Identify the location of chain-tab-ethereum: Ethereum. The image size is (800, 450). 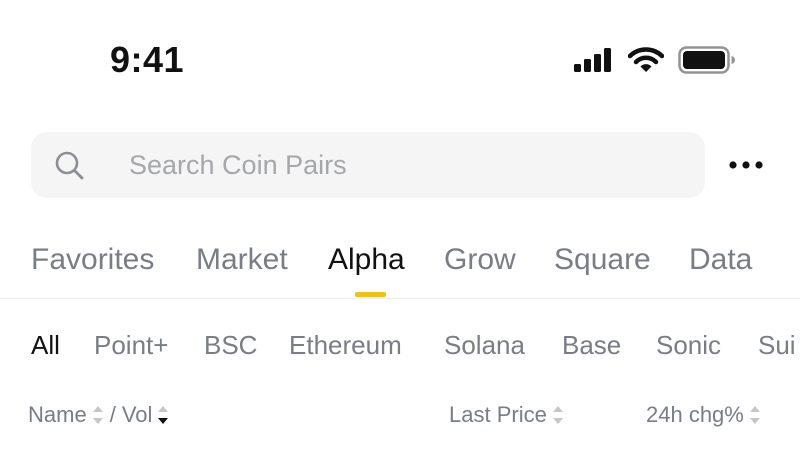
(345, 345).